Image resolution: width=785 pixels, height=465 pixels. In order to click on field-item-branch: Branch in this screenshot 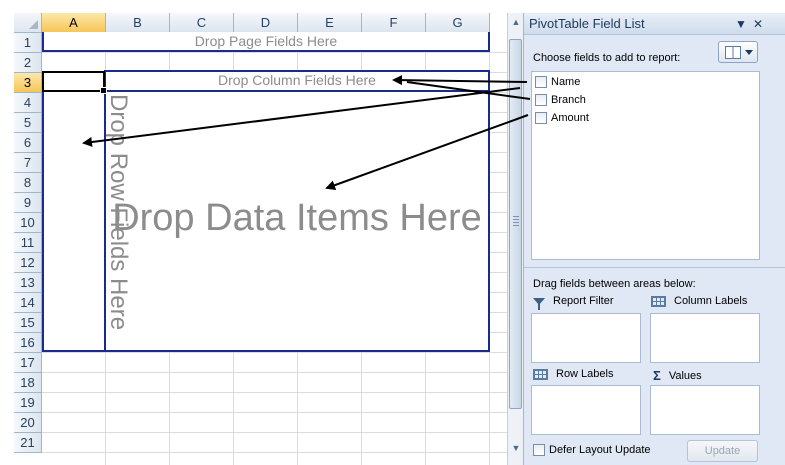, I will do `click(560, 100)`.